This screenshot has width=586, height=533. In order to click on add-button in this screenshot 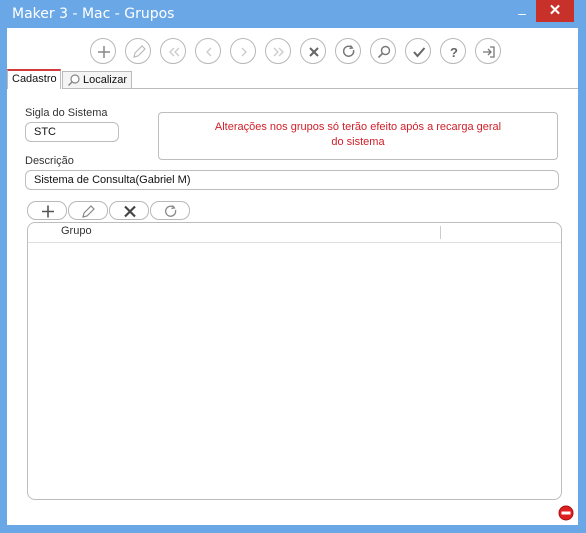, I will do `click(103, 51)`.